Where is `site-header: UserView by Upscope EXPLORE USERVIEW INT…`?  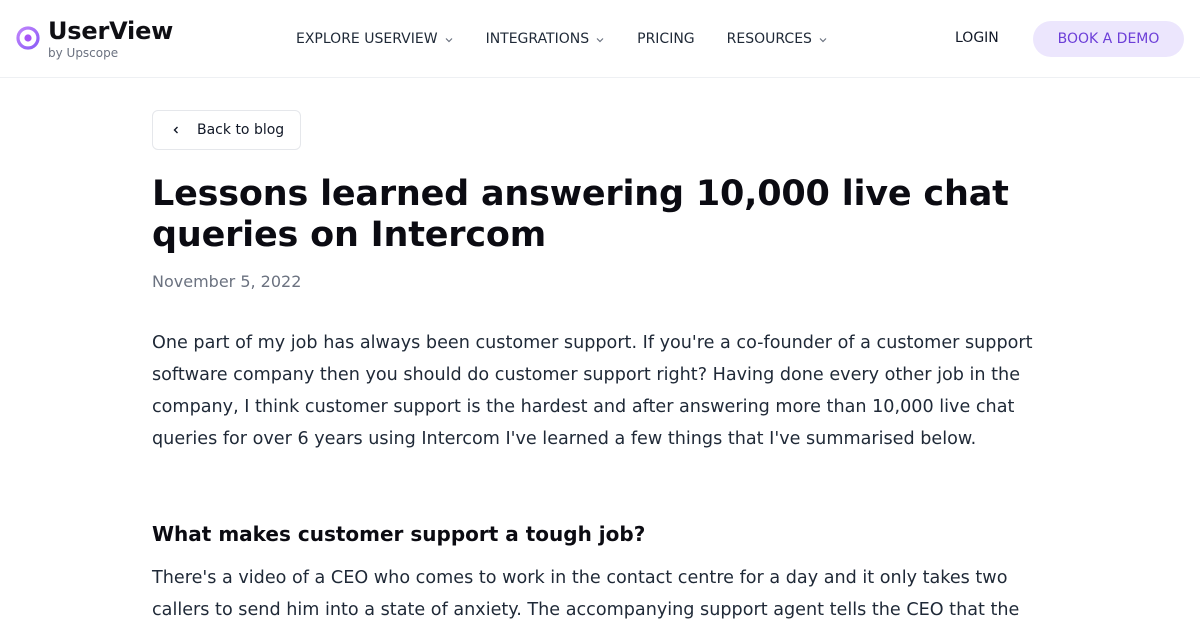
site-header: UserView by Upscope EXPLORE USERVIEW INT… is located at coordinates (600, 39).